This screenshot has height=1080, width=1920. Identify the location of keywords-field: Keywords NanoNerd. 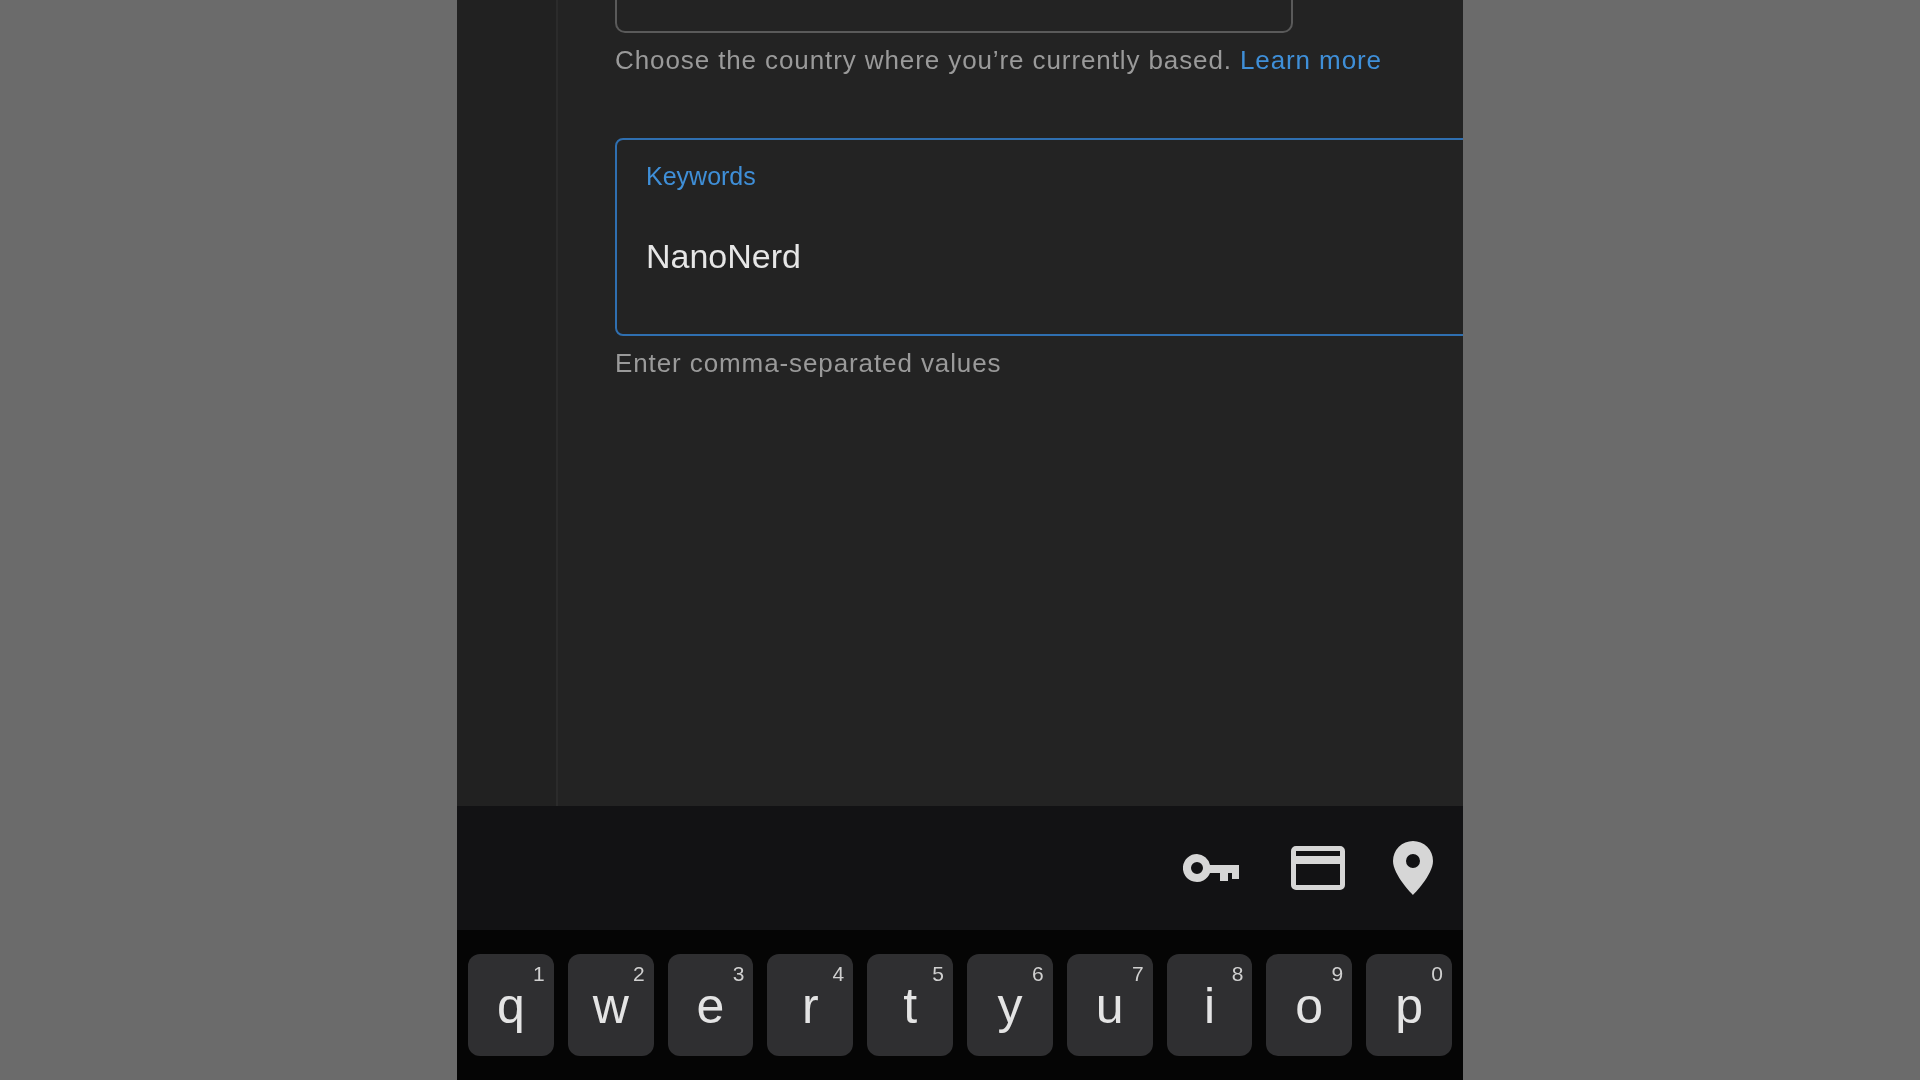
(1039, 237).